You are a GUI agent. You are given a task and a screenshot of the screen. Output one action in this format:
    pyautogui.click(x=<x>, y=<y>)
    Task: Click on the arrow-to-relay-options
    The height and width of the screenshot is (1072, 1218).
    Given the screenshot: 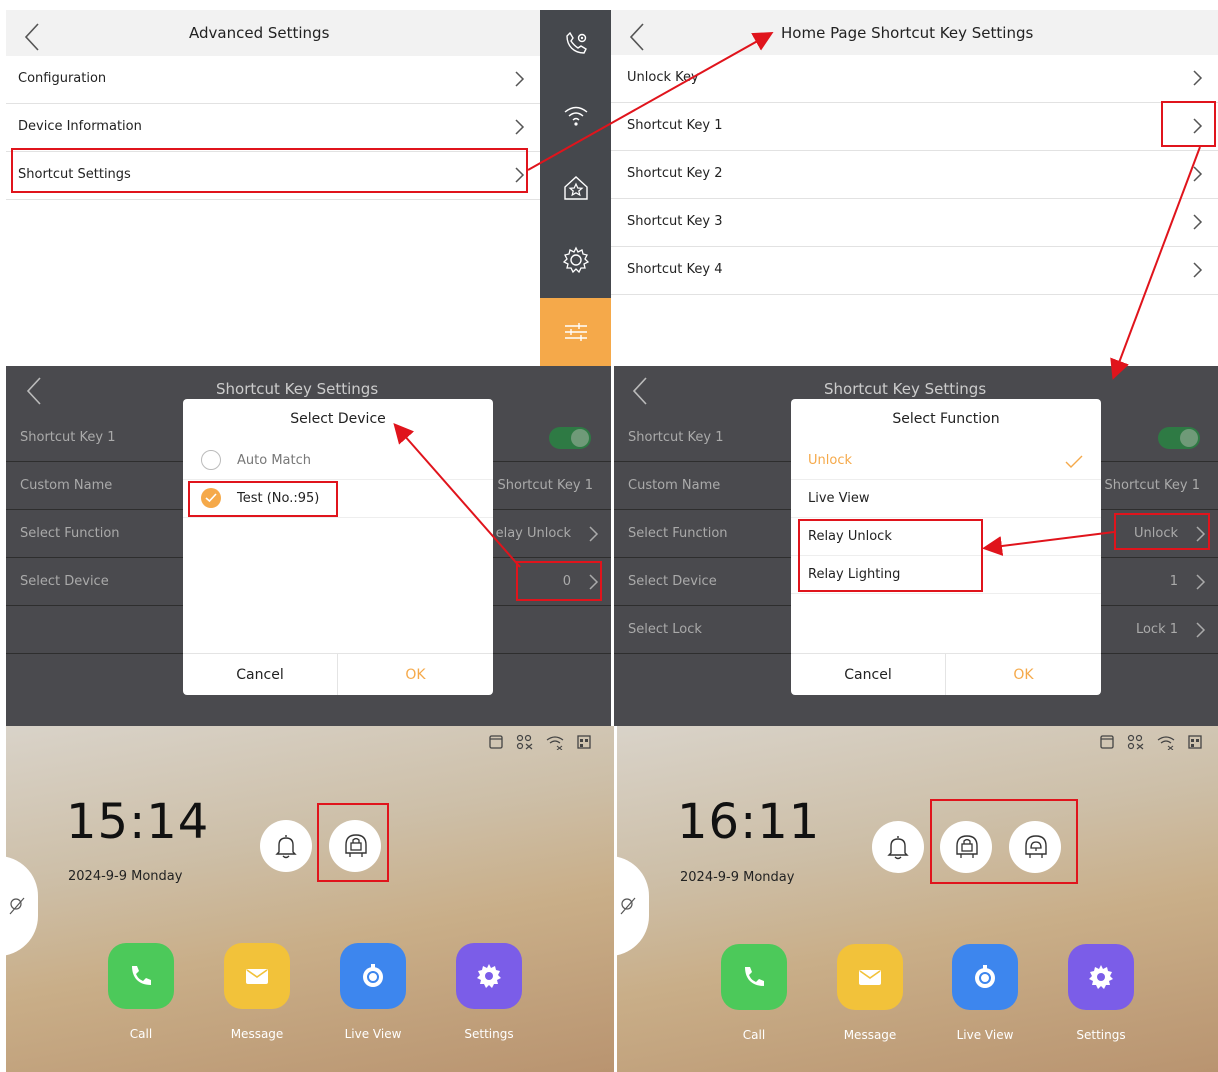 What is the action you would take?
    pyautogui.click(x=1048, y=543)
    